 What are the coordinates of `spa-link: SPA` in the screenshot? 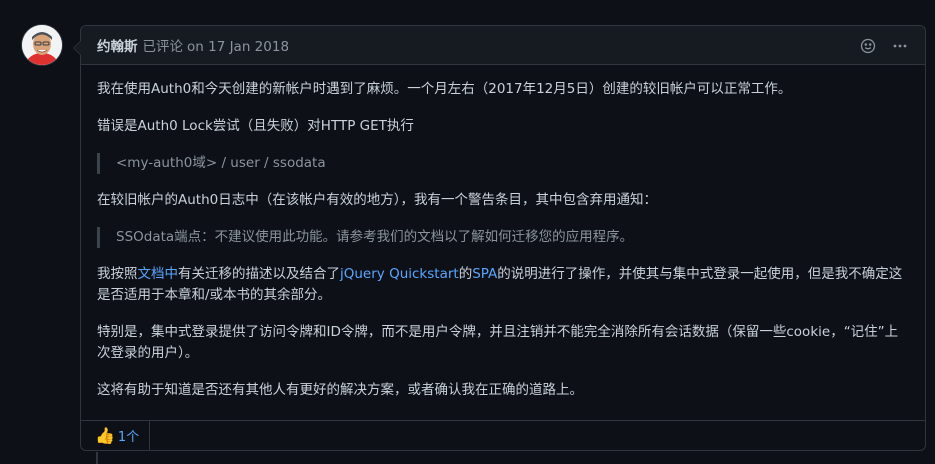 It's located at (484, 274).